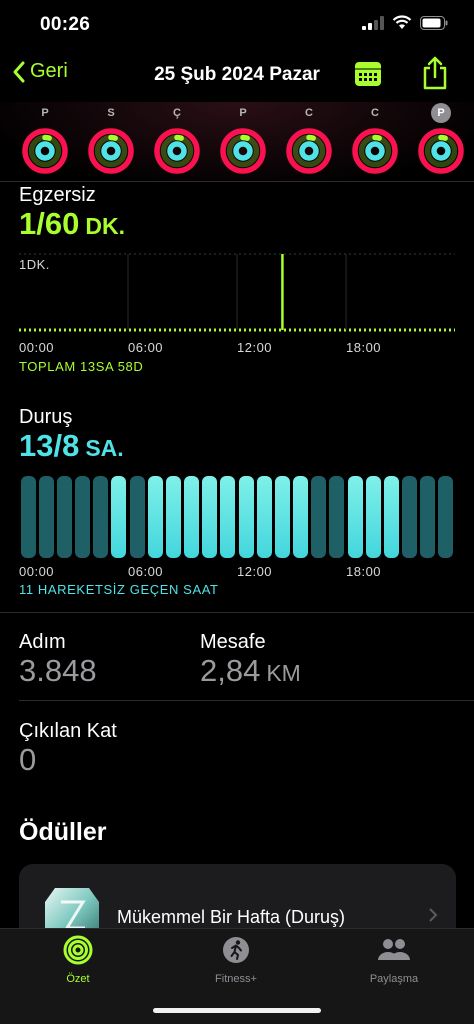  I want to click on day-letter: S, so click(111, 113).